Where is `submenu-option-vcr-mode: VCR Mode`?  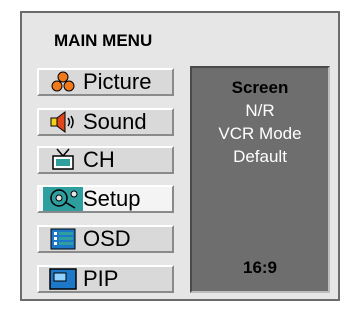
submenu-option-vcr-mode: VCR Mode is located at coordinates (260, 134).